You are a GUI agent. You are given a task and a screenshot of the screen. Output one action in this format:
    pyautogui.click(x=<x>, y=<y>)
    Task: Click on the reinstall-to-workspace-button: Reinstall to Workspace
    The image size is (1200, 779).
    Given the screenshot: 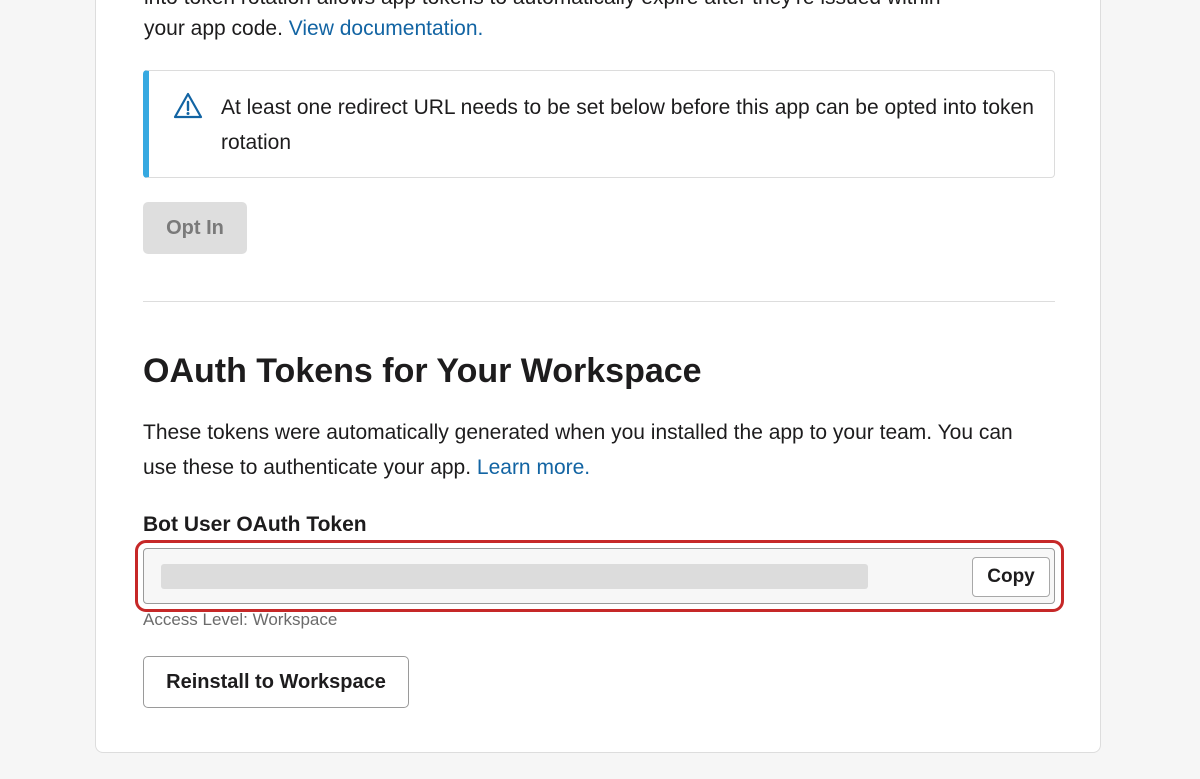 What is the action you would take?
    pyautogui.click(x=276, y=682)
    